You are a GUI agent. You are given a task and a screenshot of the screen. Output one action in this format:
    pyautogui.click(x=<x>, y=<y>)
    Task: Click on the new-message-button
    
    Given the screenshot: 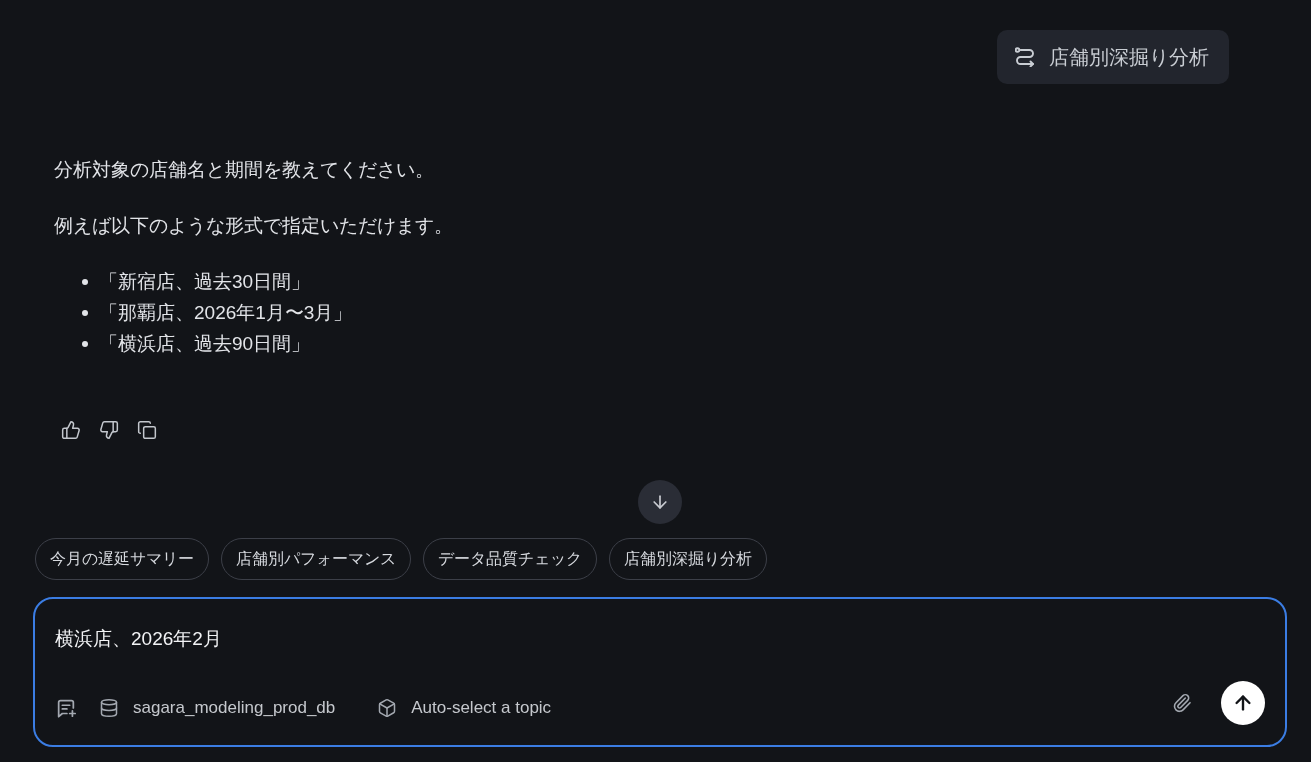 What is the action you would take?
    pyautogui.click(x=66, y=708)
    